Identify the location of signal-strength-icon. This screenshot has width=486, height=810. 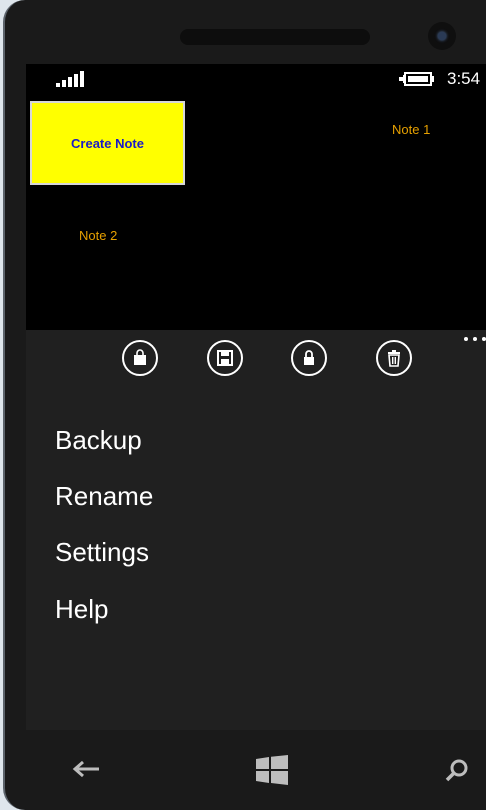
(70, 79).